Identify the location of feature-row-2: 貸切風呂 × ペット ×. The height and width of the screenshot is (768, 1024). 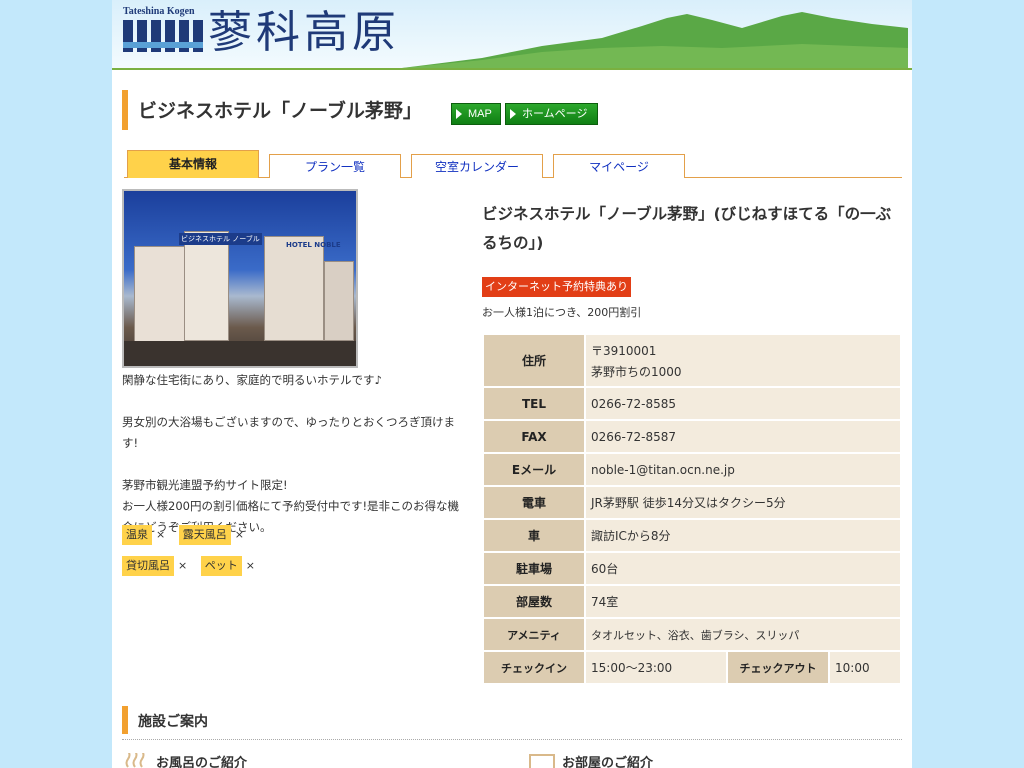
(193, 566).